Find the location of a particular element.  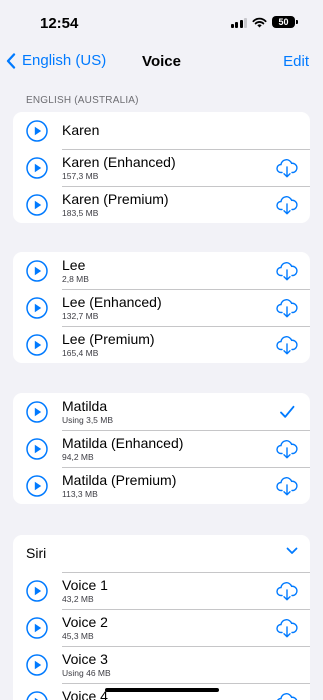

voice-name: Karen (Enhanced) is located at coordinates (119, 162).